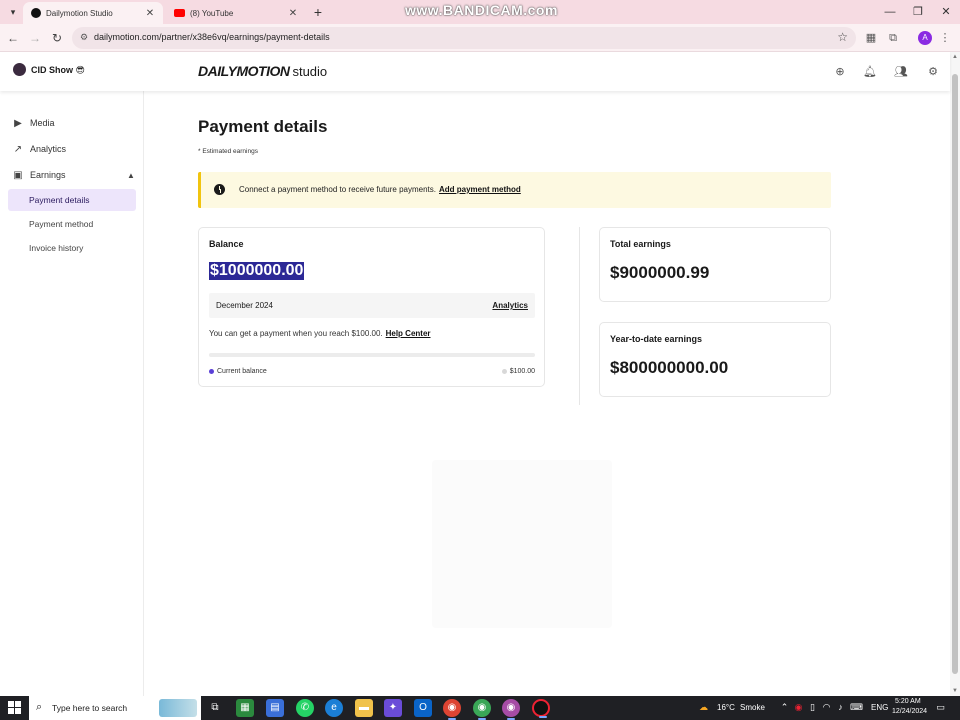 This screenshot has width=960, height=720. What do you see at coordinates (318, 12) in the screenshot?
I see `new-tab-button: +` at bounding box center [318, 12].